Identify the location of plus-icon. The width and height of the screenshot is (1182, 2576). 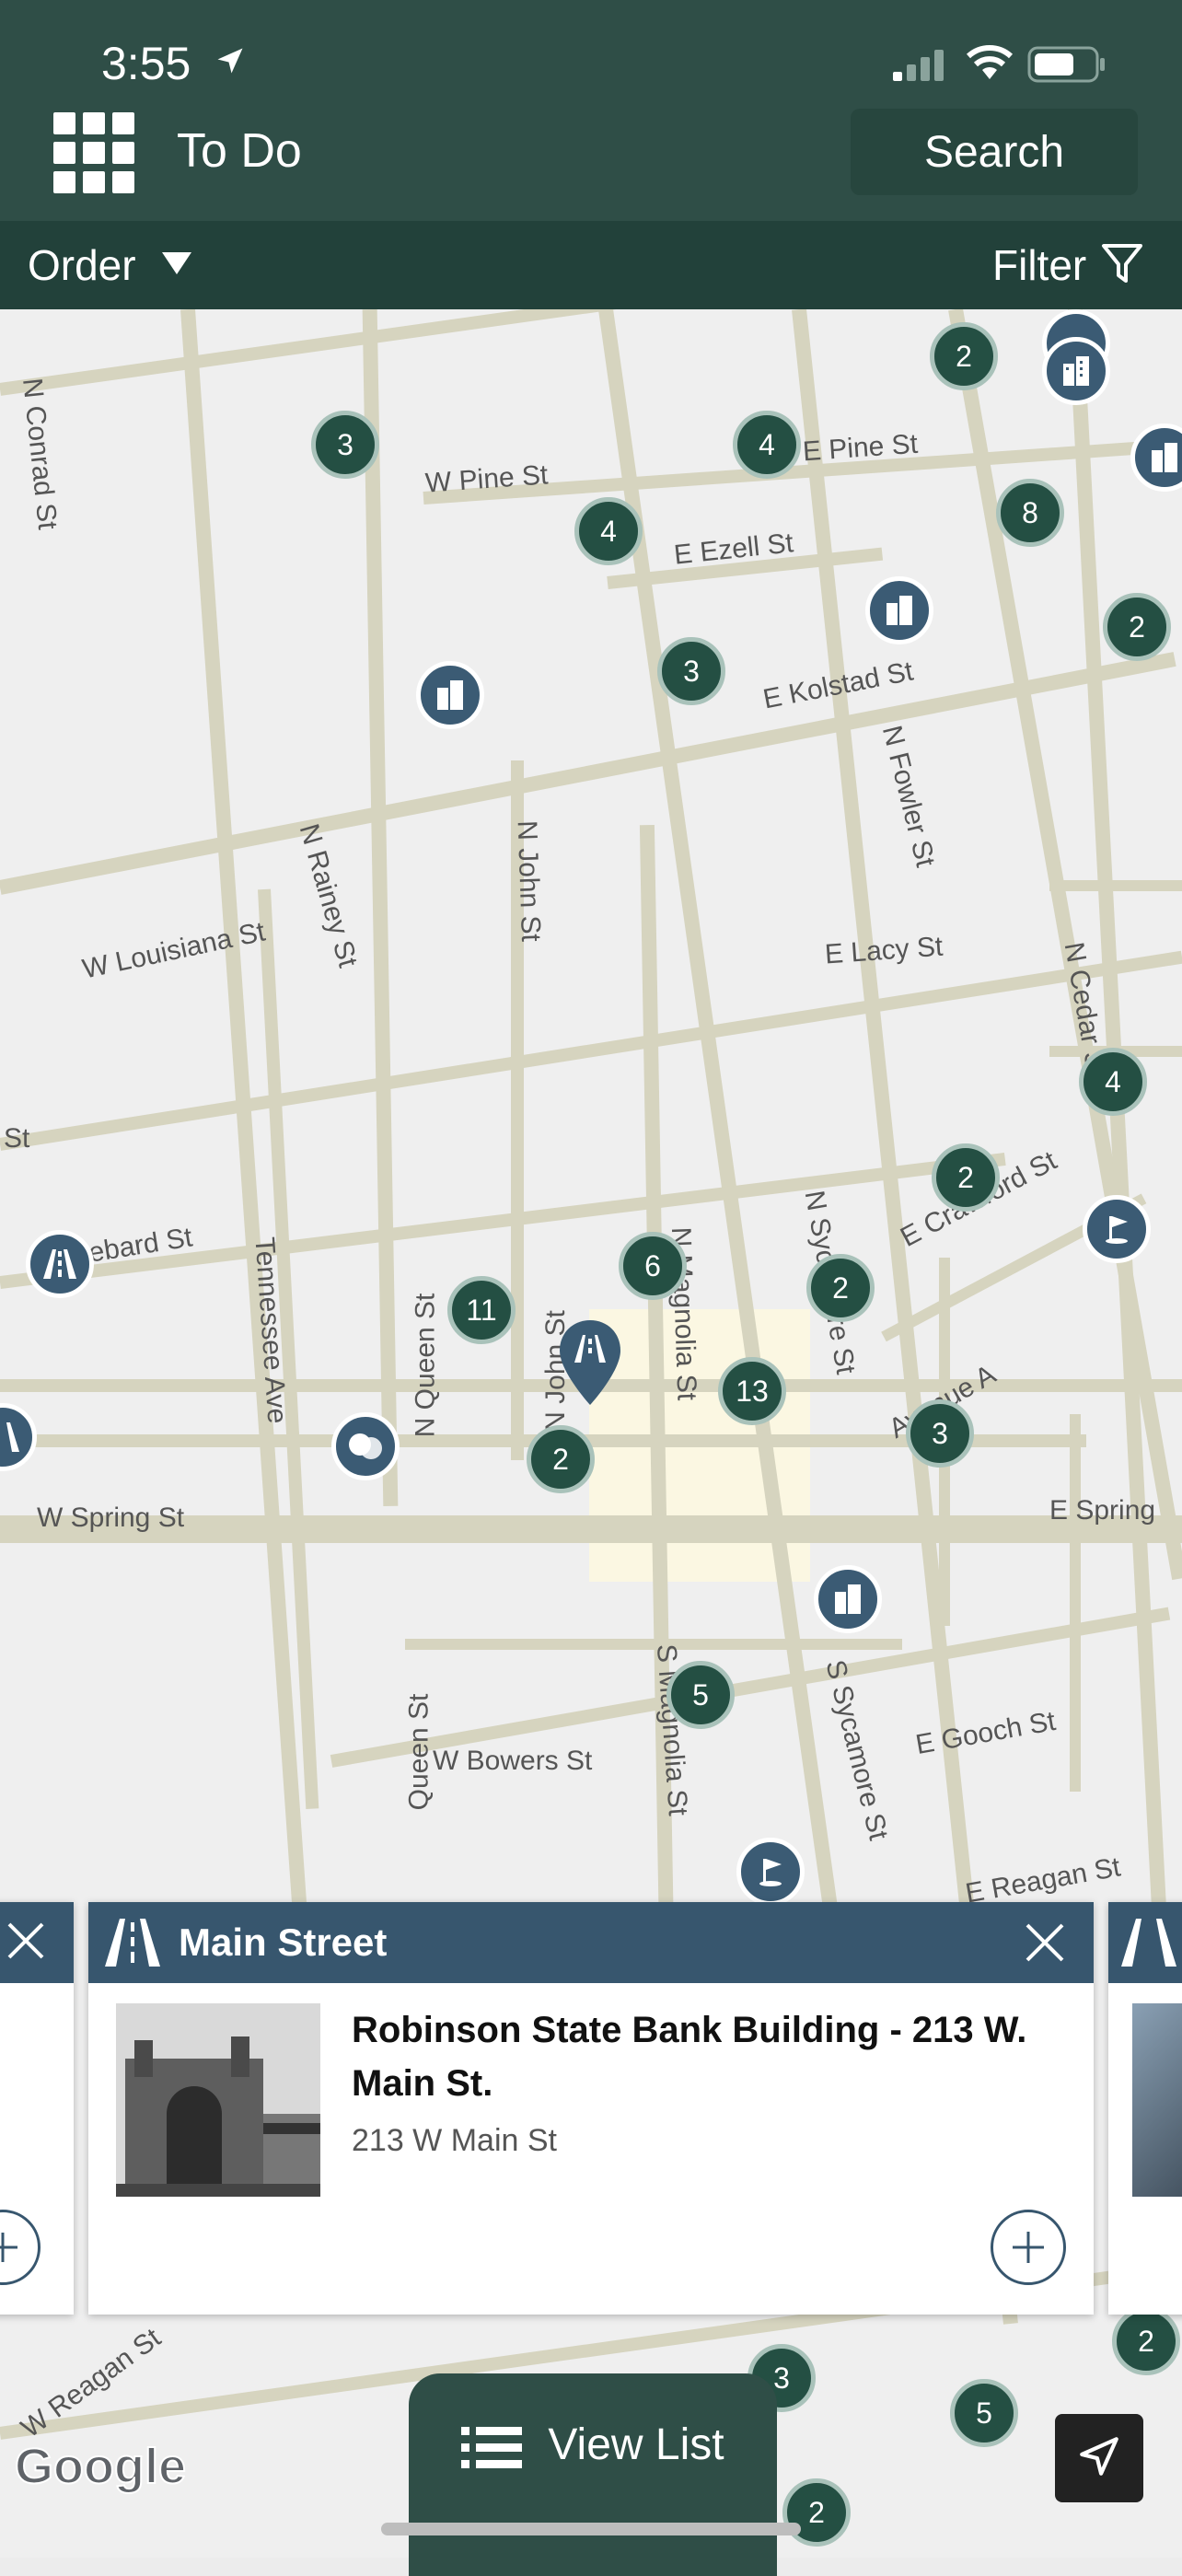
(1028, 2247).